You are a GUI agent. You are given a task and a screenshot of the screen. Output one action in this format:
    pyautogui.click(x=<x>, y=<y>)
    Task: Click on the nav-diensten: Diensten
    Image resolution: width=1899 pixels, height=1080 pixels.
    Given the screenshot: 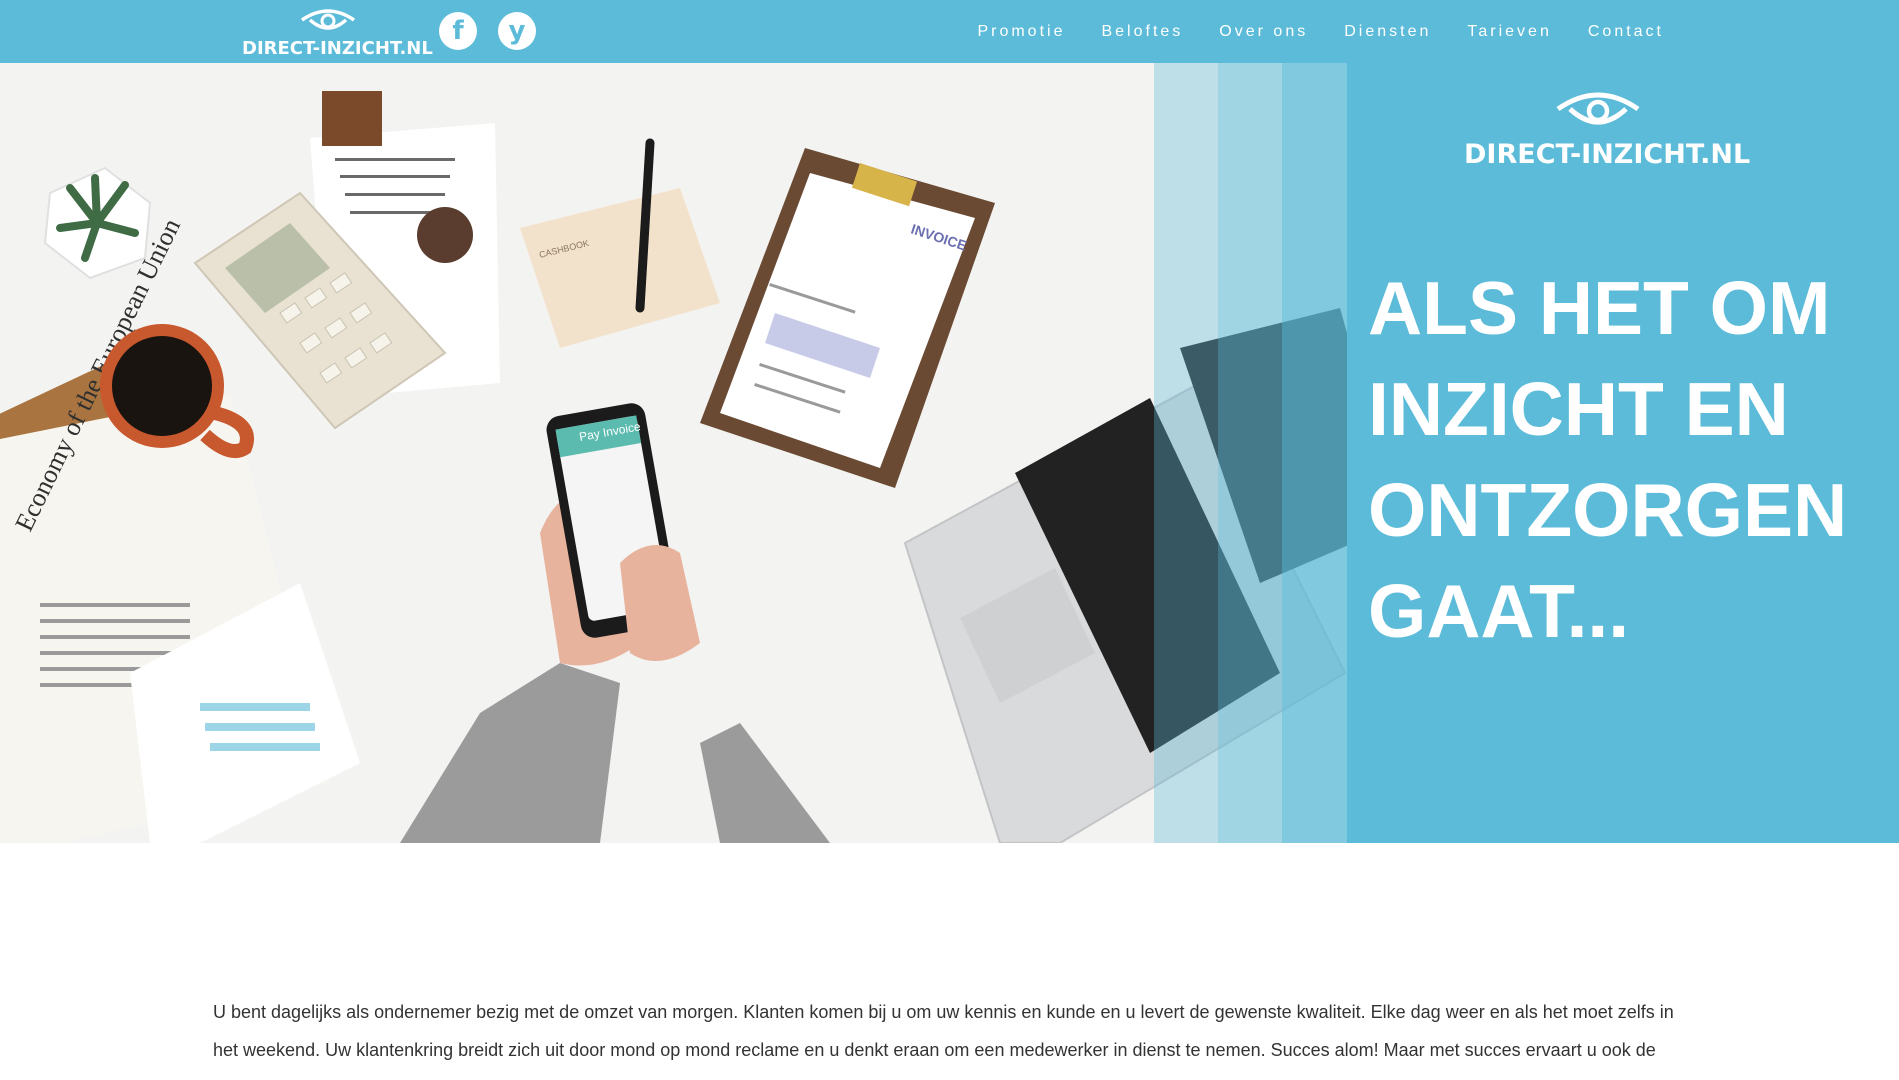 What is the action you would take?
    pyautogui.click(x=1387, y=32)
    